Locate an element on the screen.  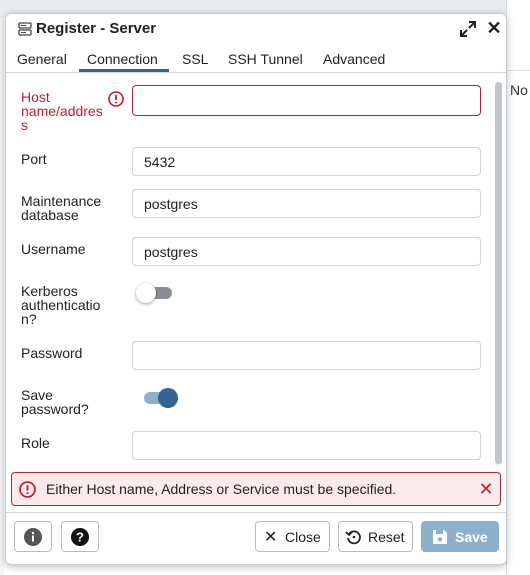
role-input is located at coordinates (306, 445).